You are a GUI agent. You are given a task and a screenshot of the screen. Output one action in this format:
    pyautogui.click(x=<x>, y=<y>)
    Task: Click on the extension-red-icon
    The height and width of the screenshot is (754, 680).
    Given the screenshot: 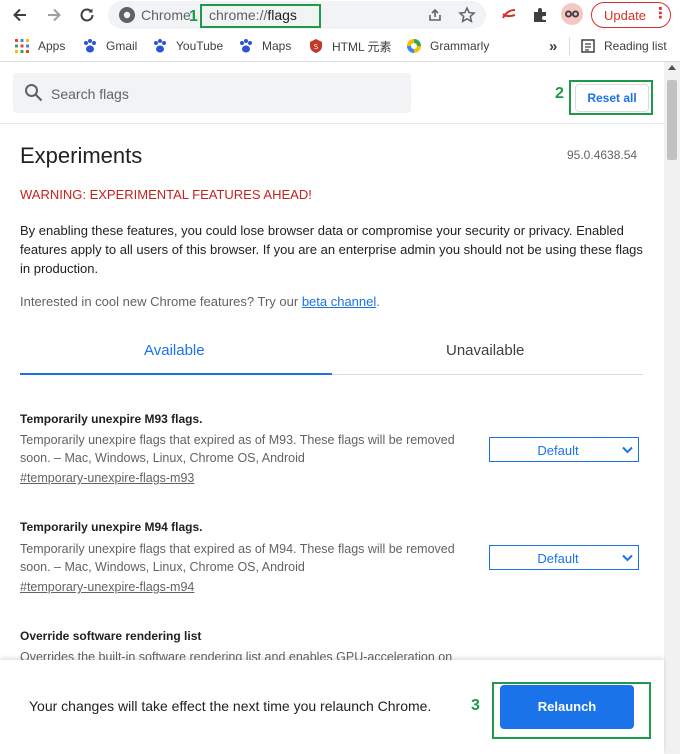 What is the action you would take?
    pyautogui.click(x=509, y=15)
    